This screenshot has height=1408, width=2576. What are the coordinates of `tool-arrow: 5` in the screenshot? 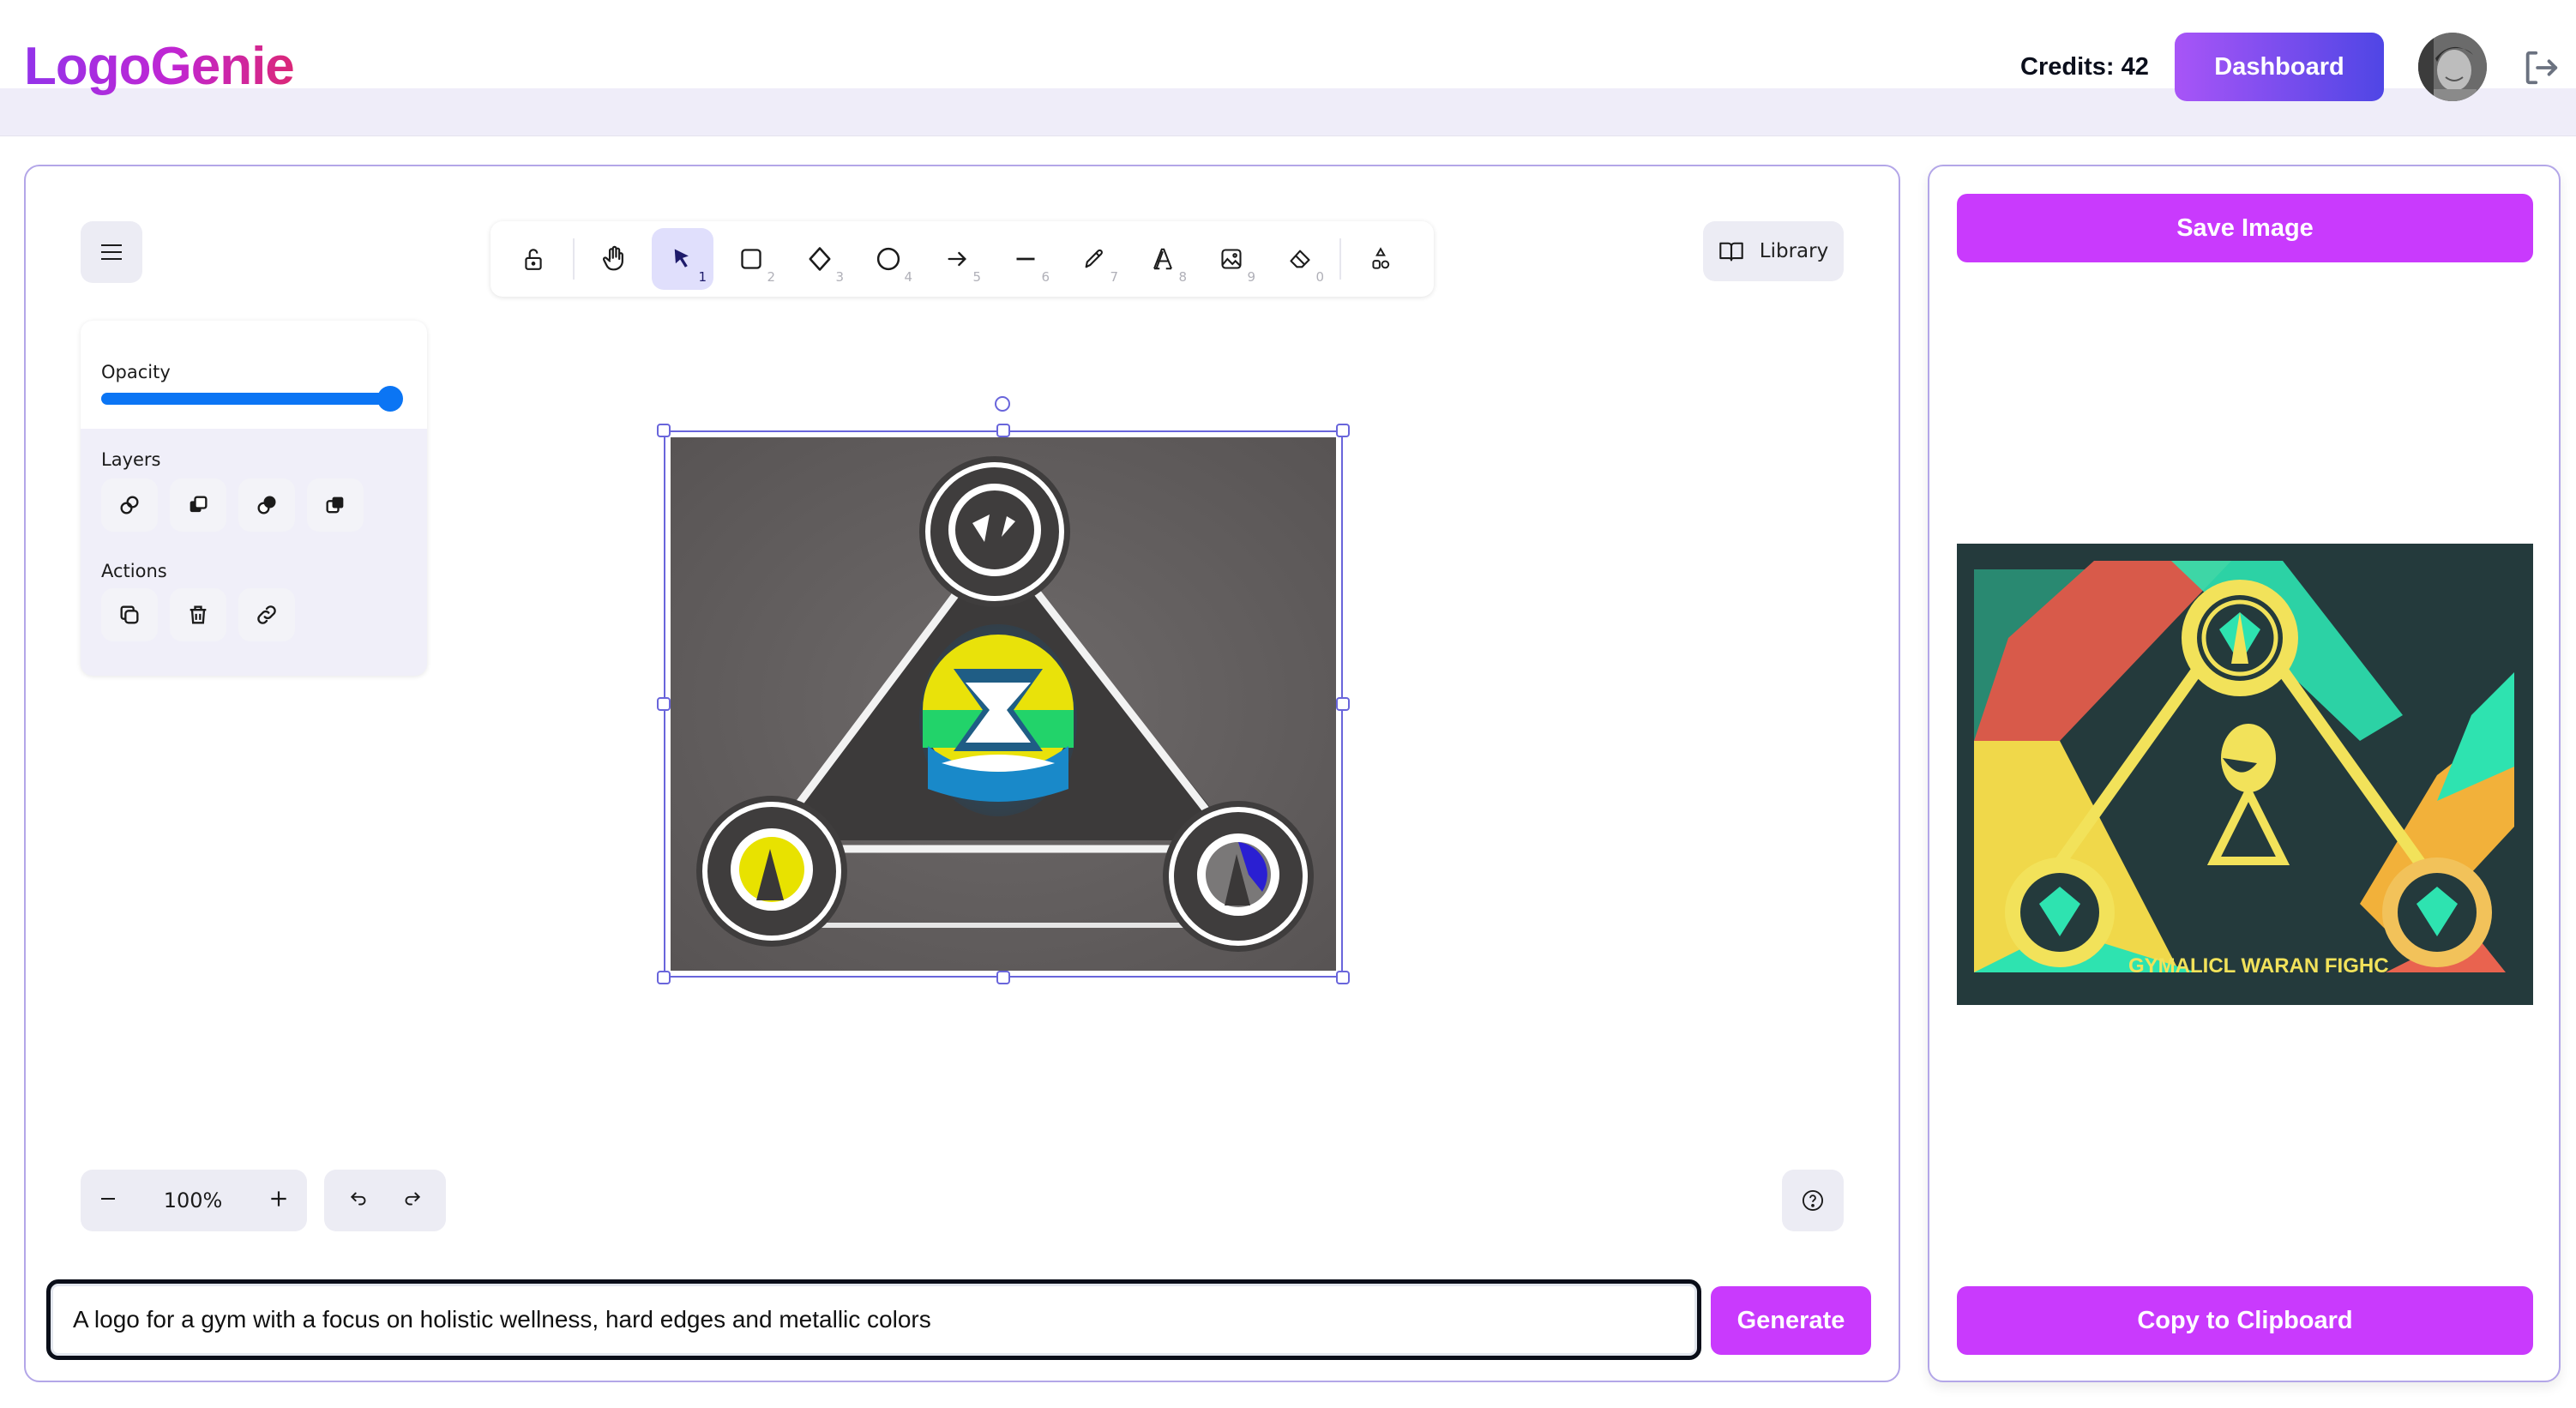 It's located at (957, 259).